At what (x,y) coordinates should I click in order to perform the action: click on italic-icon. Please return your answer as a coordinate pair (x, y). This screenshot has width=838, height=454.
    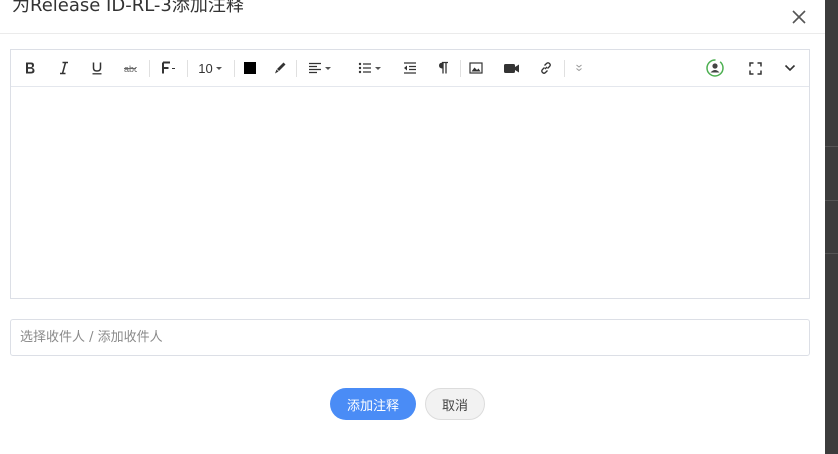
    Looking at the image, I should click on (64, 68).